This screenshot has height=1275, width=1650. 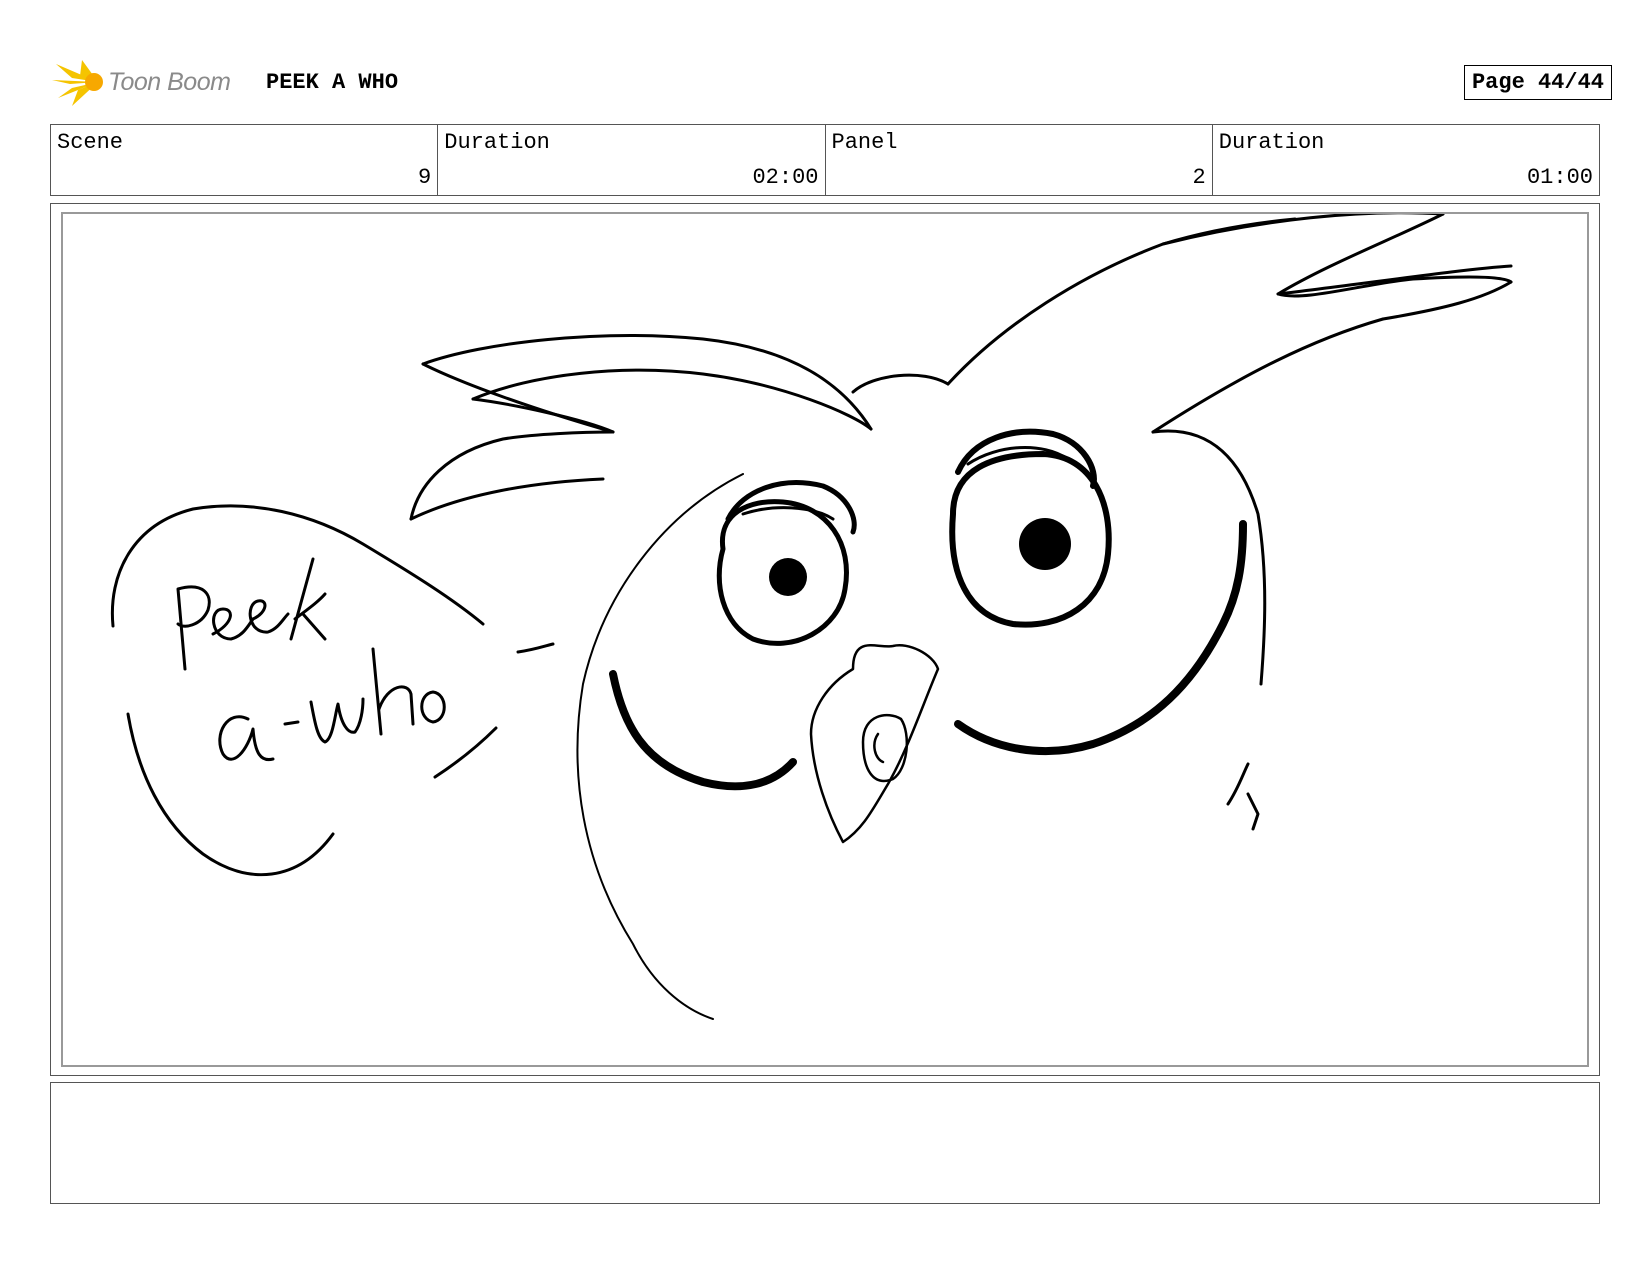 I want to click on panel-duration-value: 01:00, so click(x=1559, y=177).